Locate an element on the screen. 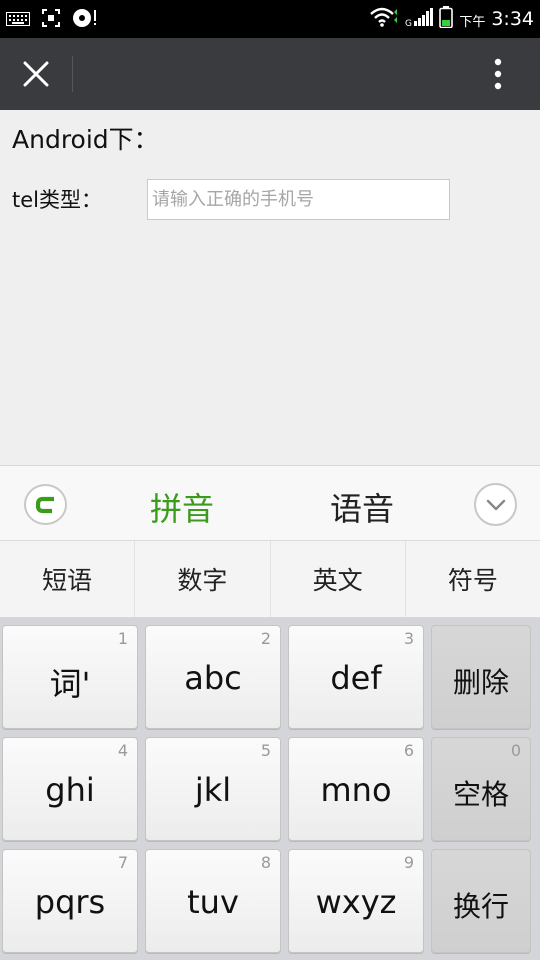  delete-key: 删除 is located at coordinates (481, 677).